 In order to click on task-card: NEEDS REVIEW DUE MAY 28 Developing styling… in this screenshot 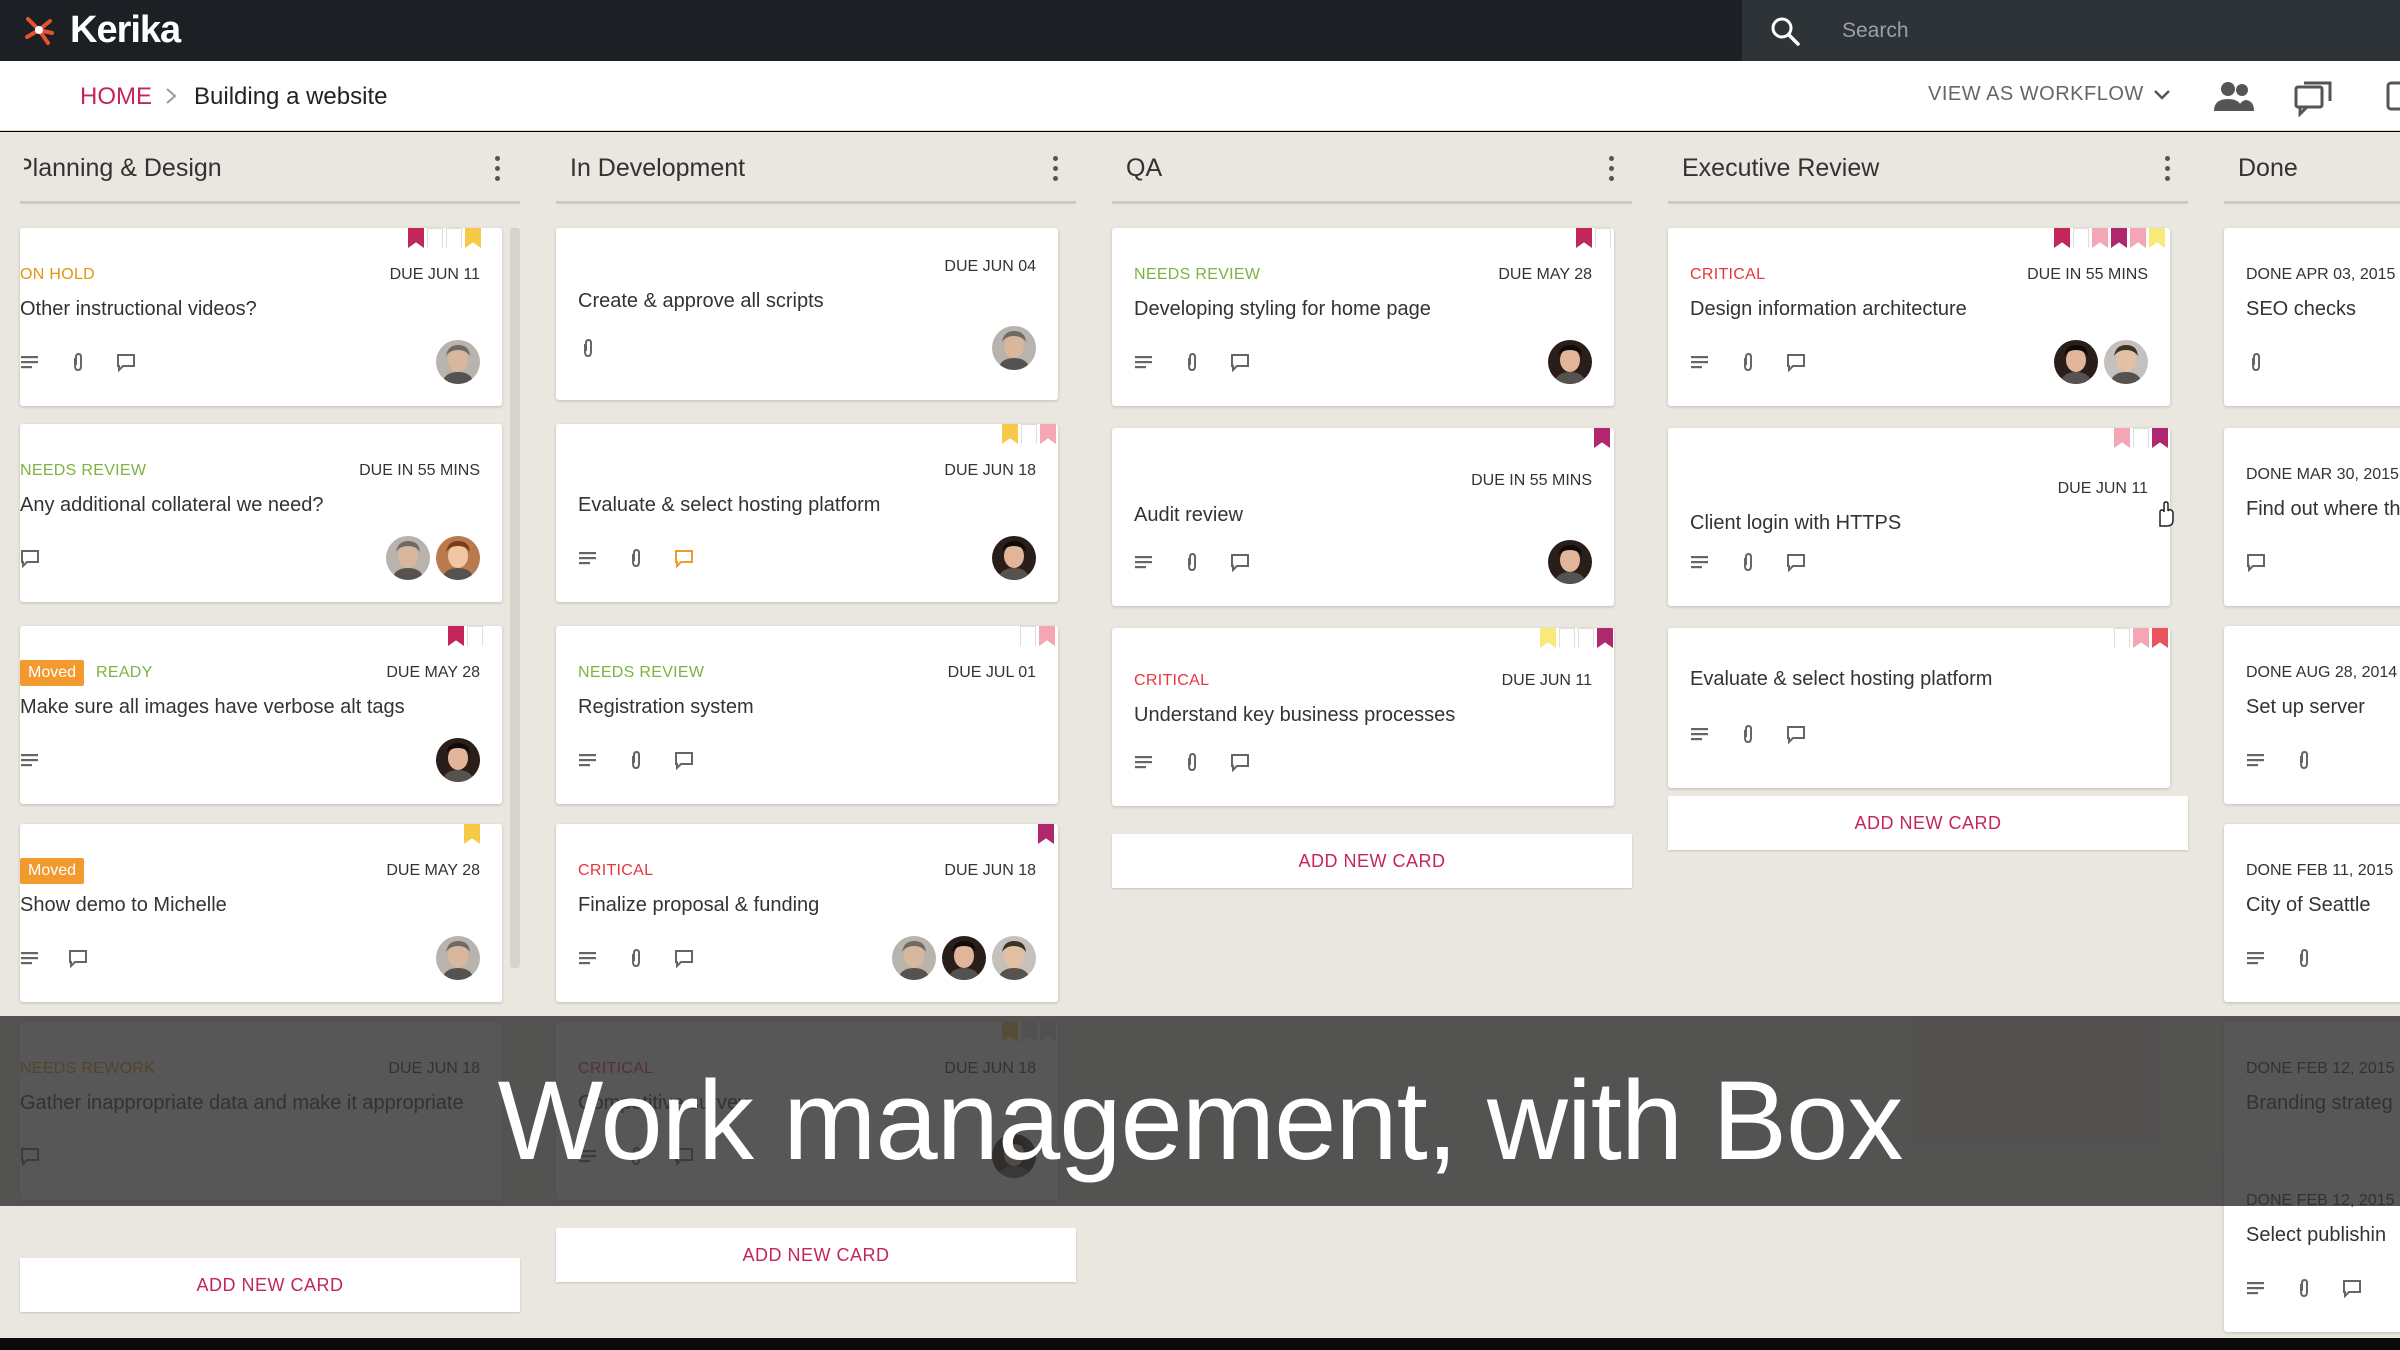, I will do `click(1363, 317)`.